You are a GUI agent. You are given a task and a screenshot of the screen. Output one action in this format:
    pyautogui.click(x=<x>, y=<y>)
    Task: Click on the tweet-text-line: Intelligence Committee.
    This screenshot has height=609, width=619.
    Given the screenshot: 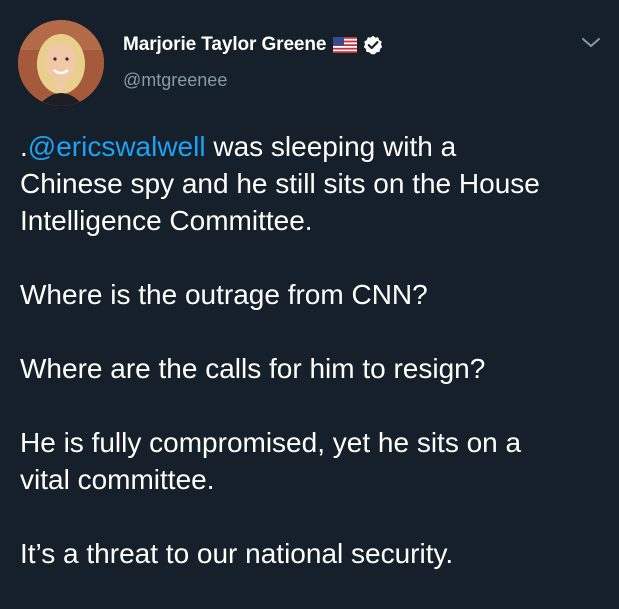 What is the action you would take?
    pyautogui.click(x=166, y=220)
    